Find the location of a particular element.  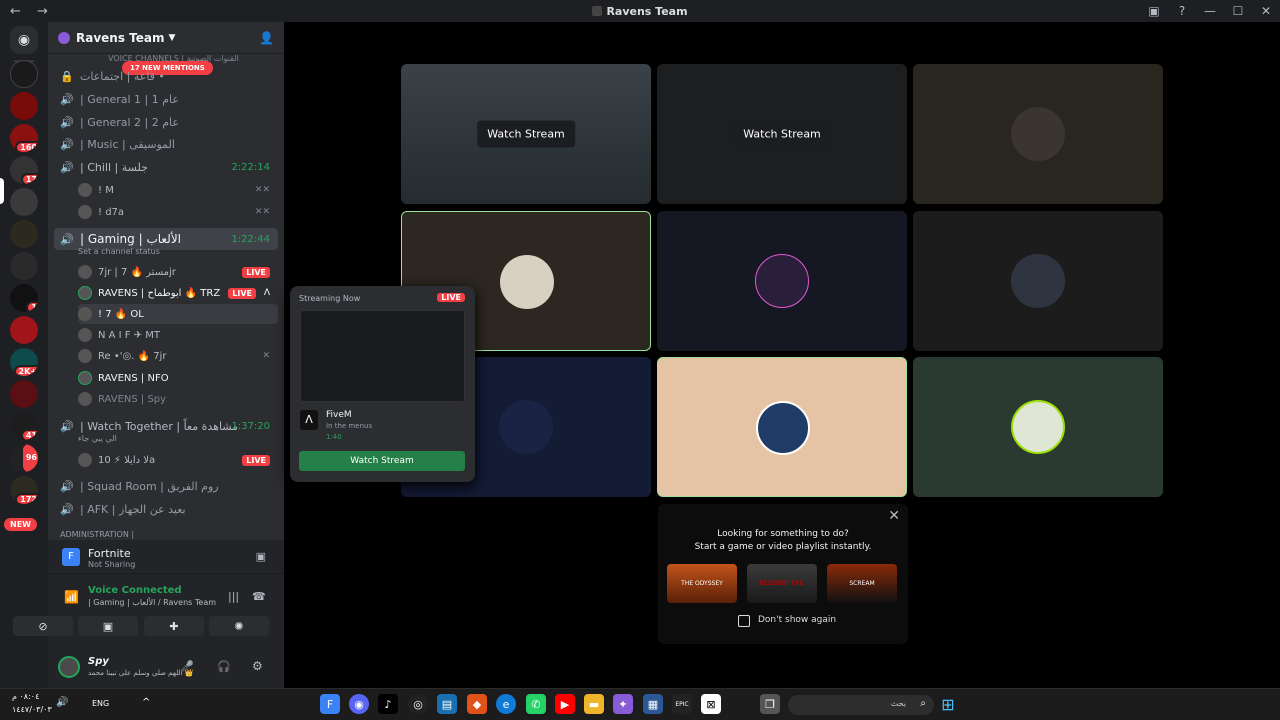

volume-icon: 🔊 is located at coordinates (62, 702).